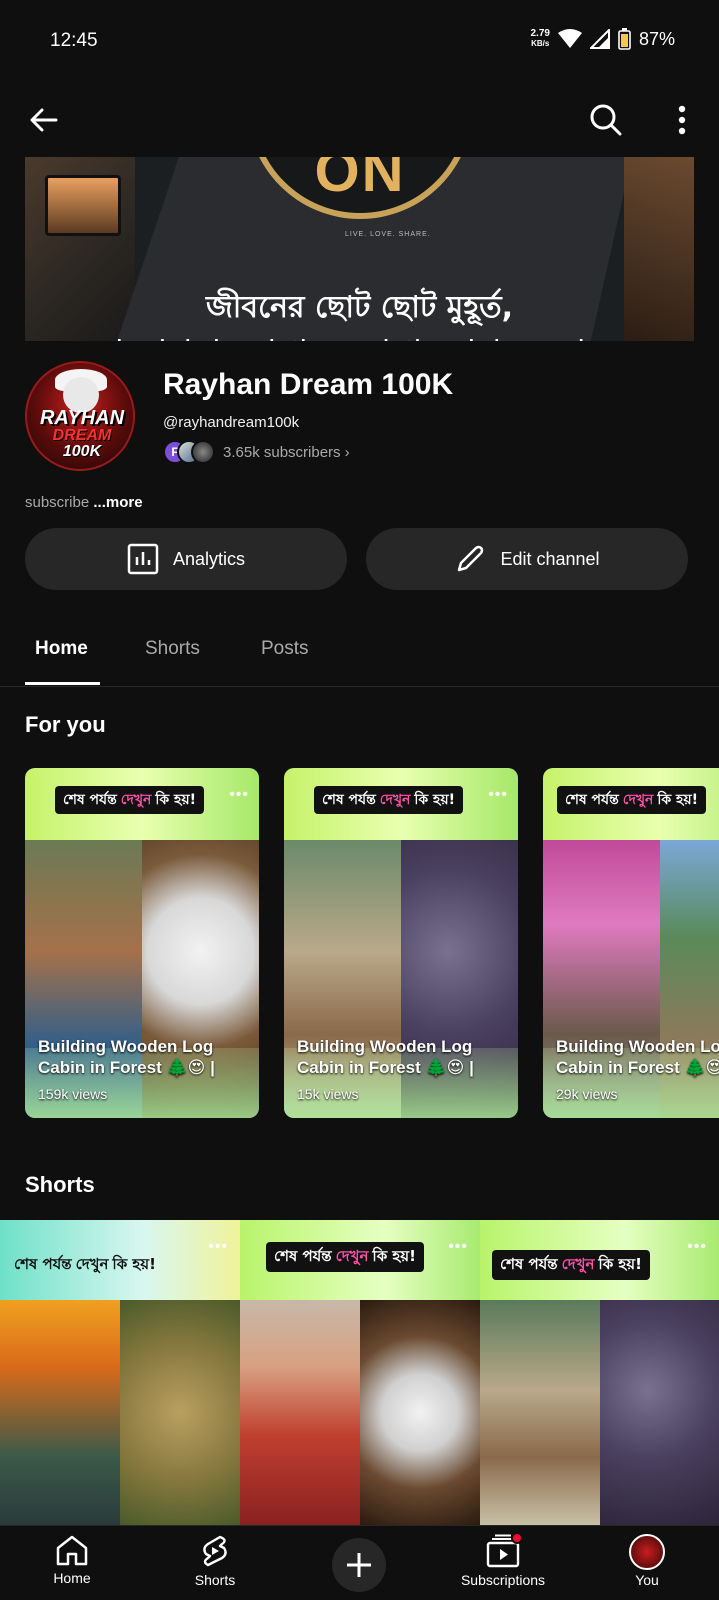  Describe the element at coordinates (60, 1184) in the screenshot. I see `shorts-heading: Shorts` at that location.